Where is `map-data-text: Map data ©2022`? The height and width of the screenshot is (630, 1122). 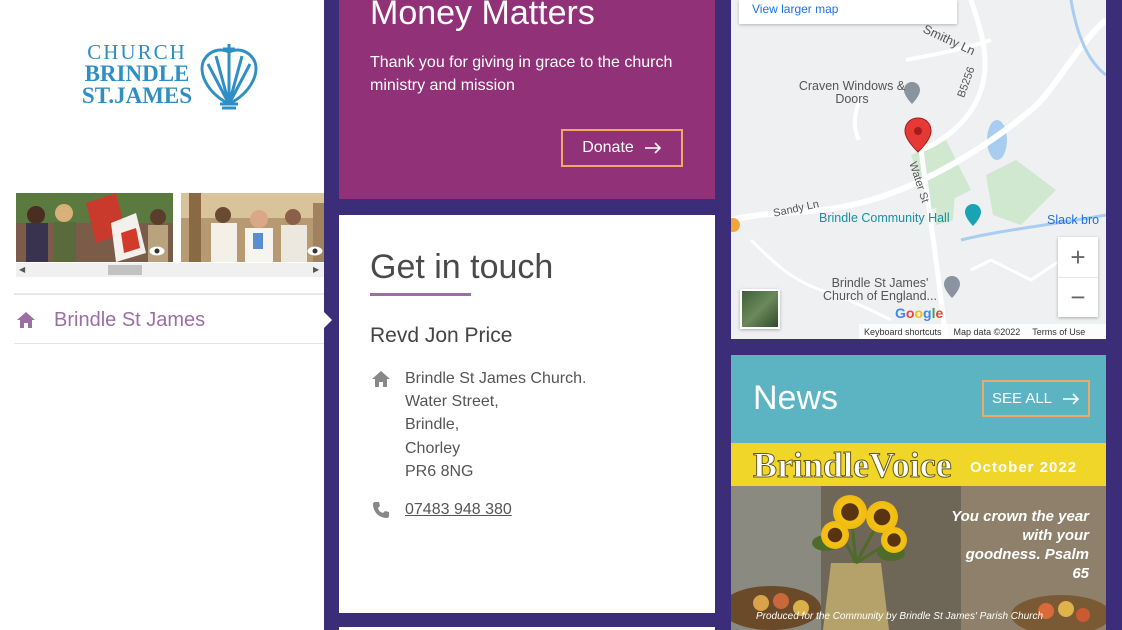 map-data-text: Map data ©2022 is located at coordinates (987, 331).